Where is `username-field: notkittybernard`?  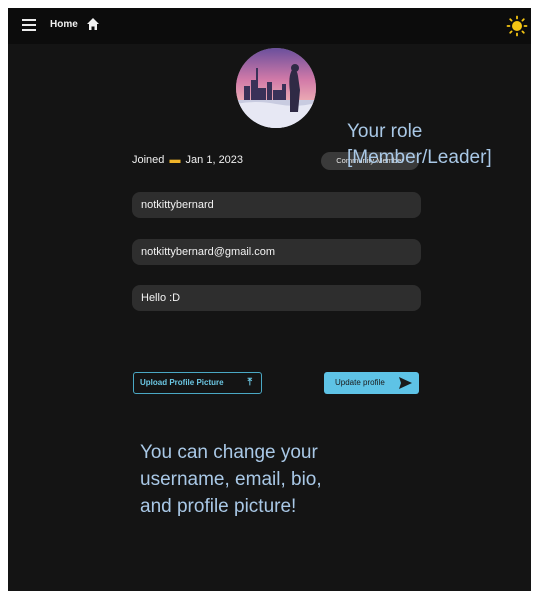 username-field: notkittybernard is located at coordinates (276, 205).